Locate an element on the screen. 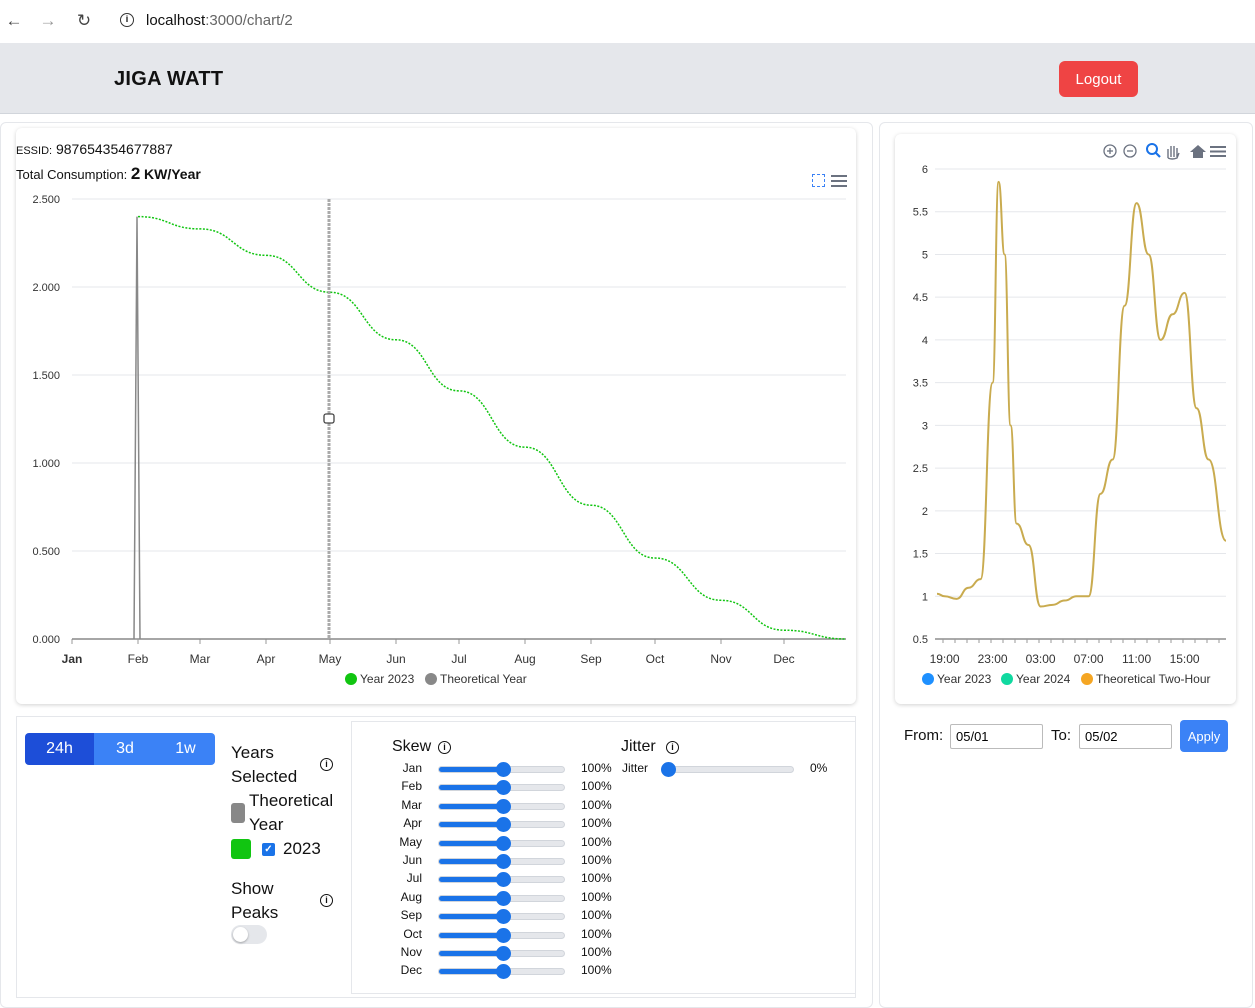  show-peaks-toggle is located at coordinates (249, 934).